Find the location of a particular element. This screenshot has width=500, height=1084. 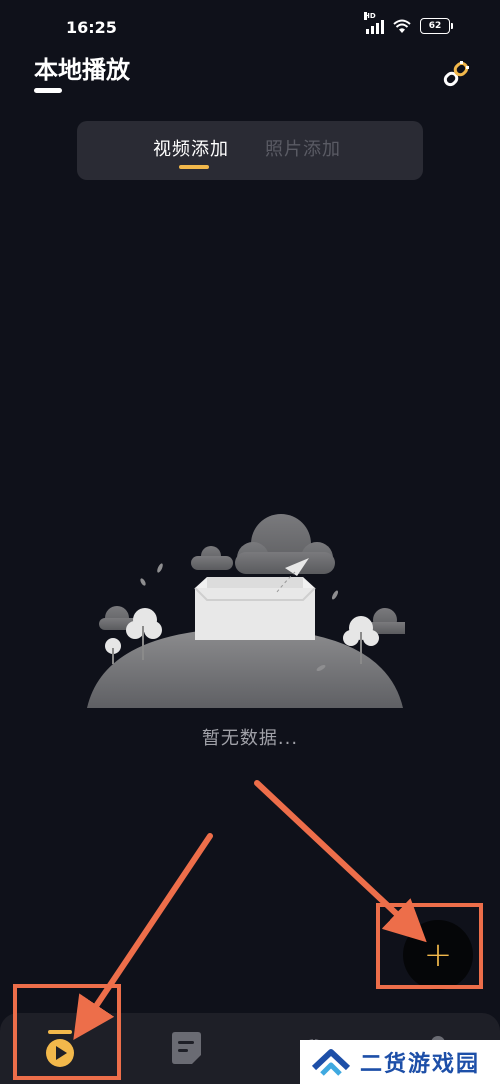

tab-video-add: 视频添加 is located at coordinates (191, 148).